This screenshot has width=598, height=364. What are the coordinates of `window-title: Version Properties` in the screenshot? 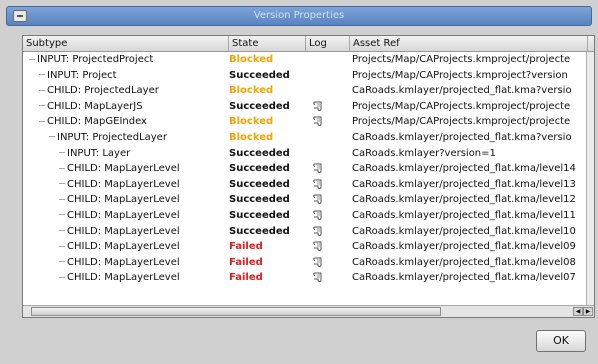 It's located at (299, 15).